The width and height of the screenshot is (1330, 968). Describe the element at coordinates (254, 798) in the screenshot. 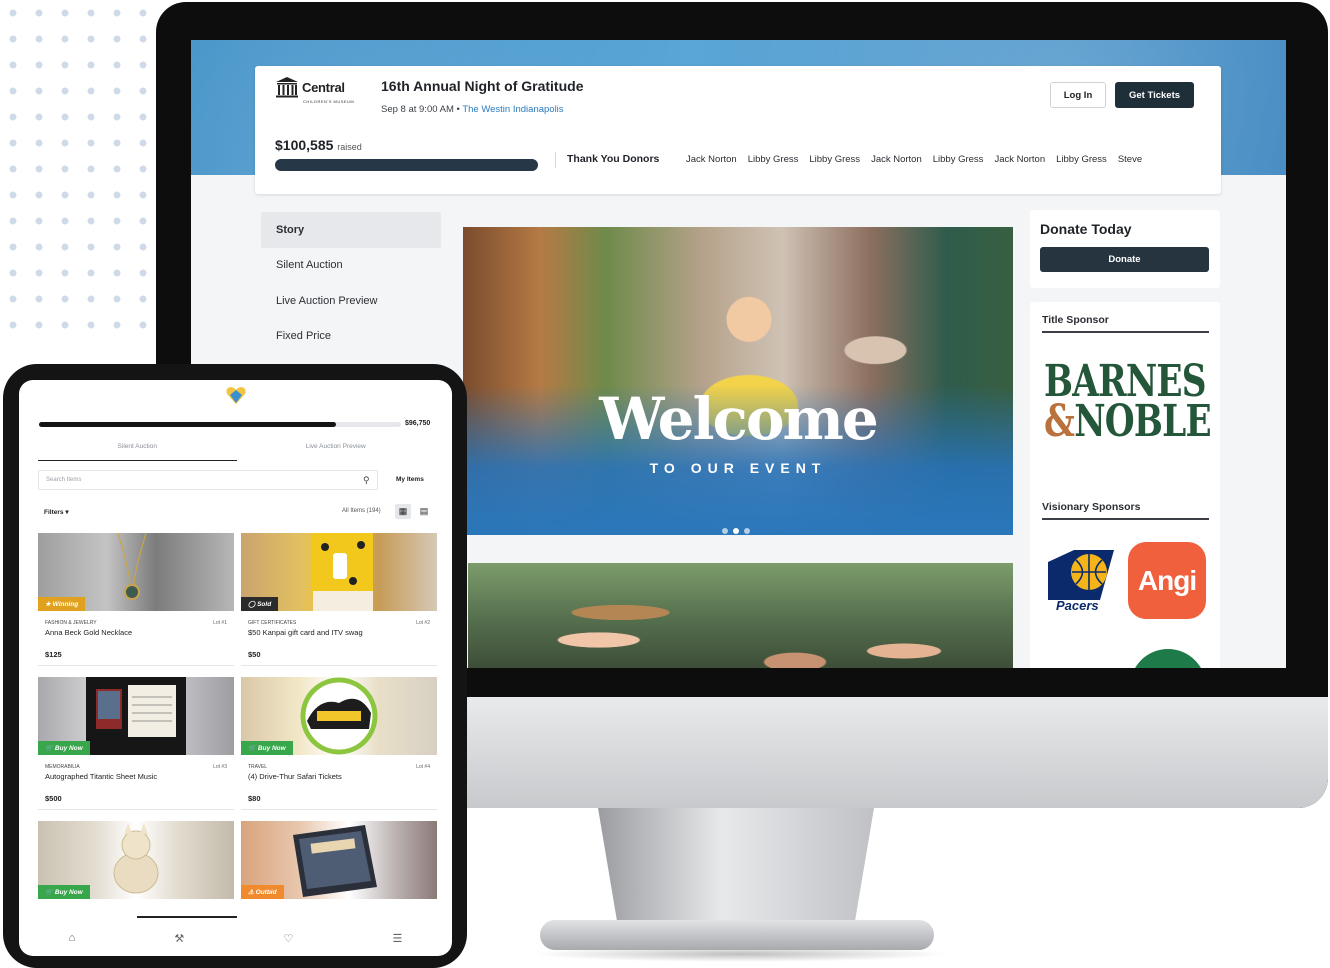

I see `item-price: $80` at that location.